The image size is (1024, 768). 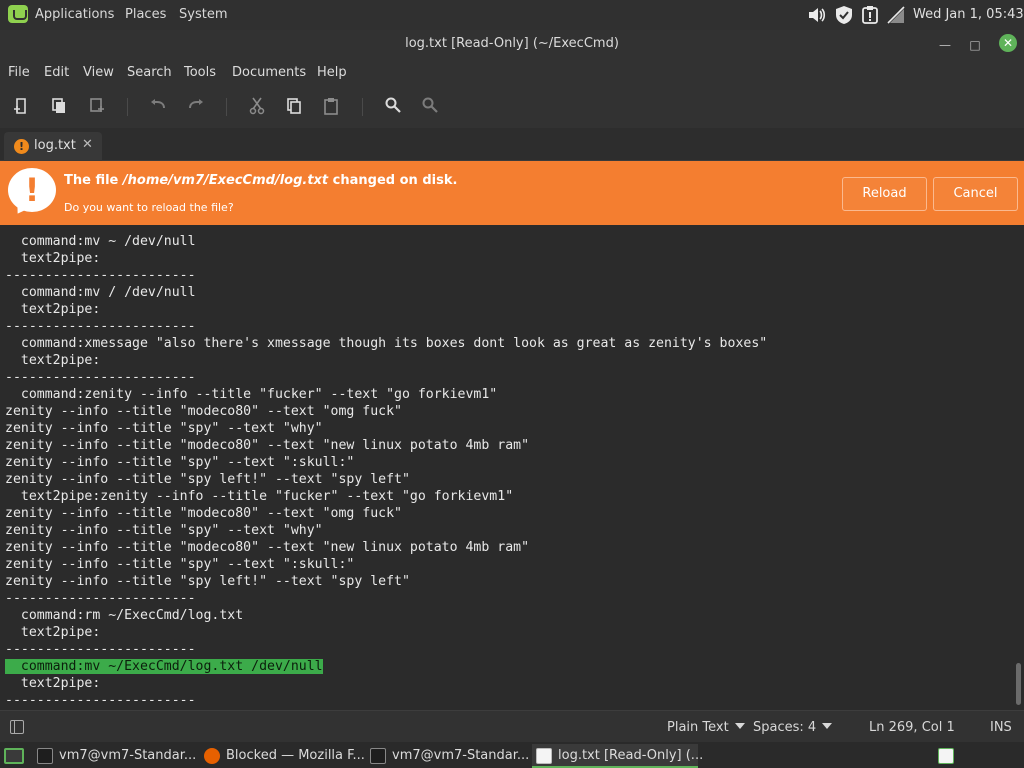 I want to click on side-panel-toggle-icon, so click(x=17, y=727).